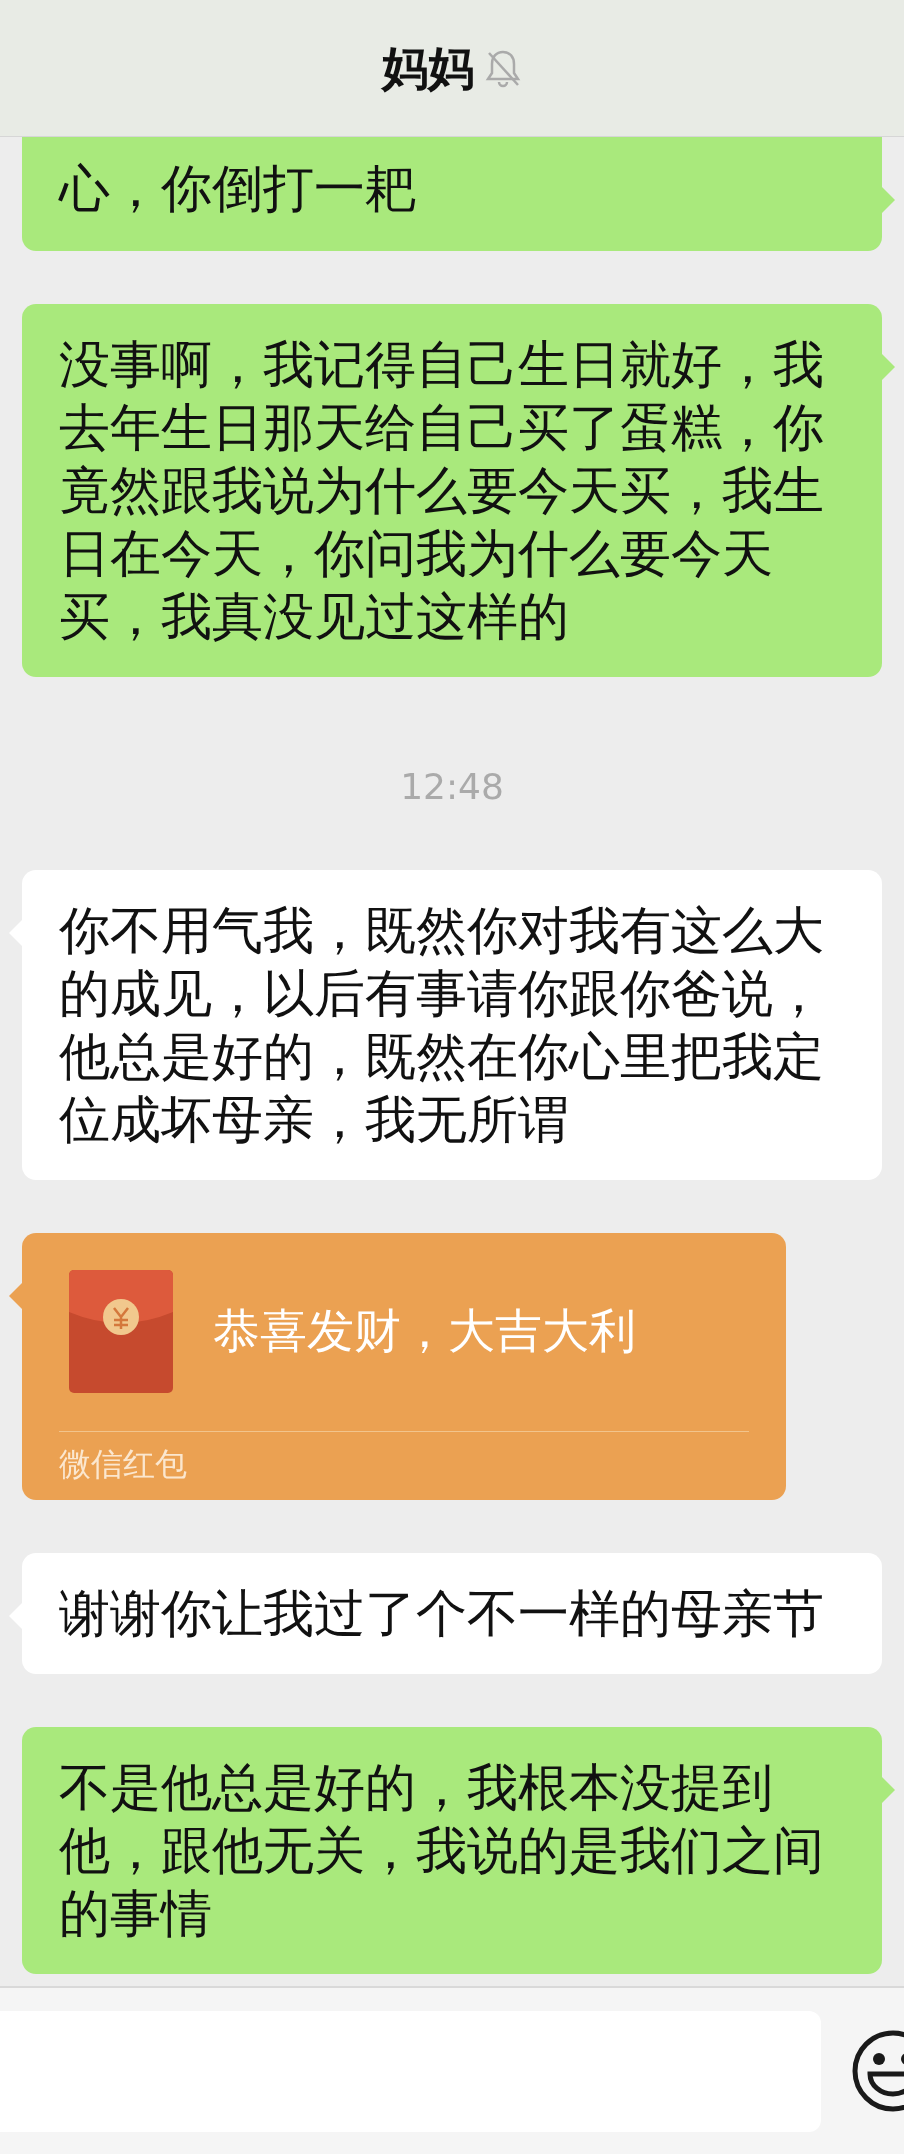  What do you see at coordinates (424, 1331) in the screenshot?
I see `packet-greeting: 恭喜发财，大吉大利` at bounding box center [424, 1331].